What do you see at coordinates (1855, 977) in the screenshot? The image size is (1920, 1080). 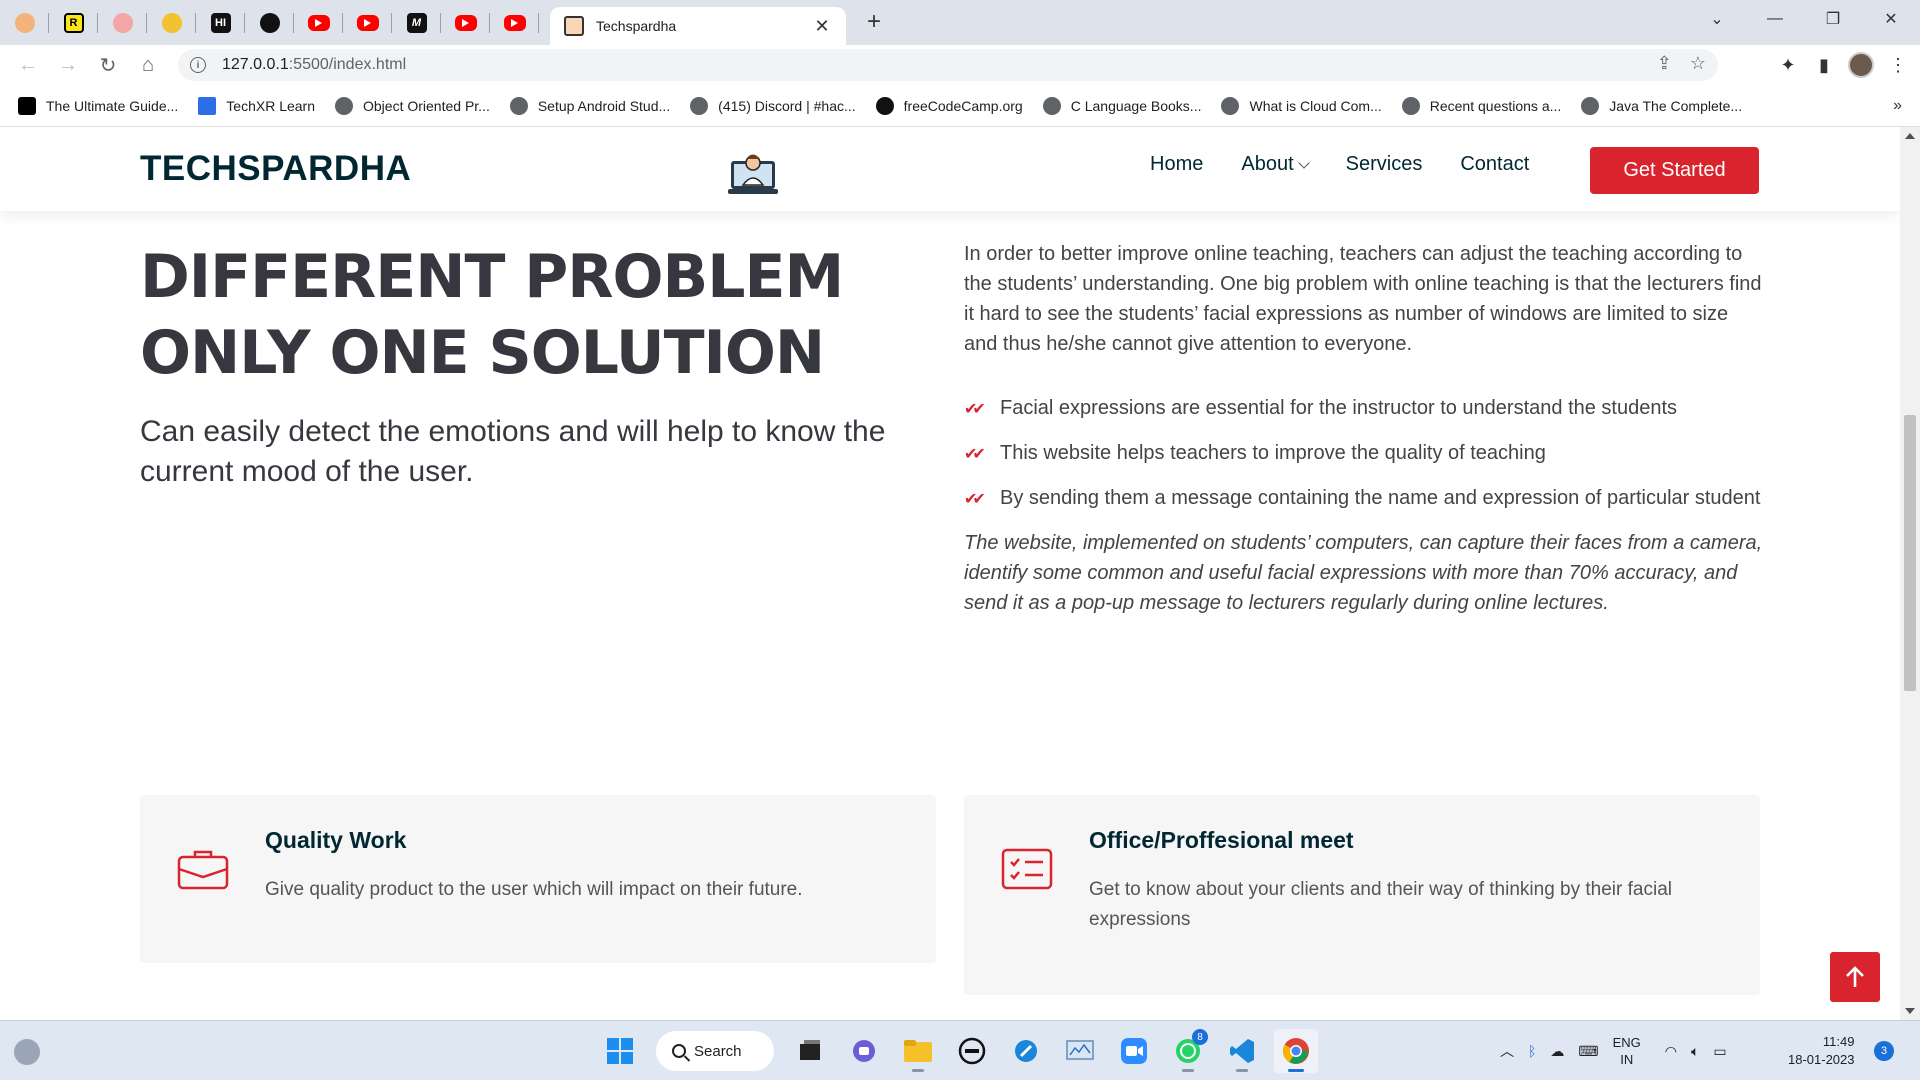 I see `back-to-top-button` at bounding box center [1855, 977].